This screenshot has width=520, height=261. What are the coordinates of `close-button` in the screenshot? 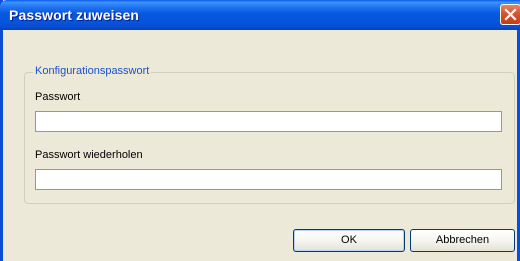 It's located at (510, 14).